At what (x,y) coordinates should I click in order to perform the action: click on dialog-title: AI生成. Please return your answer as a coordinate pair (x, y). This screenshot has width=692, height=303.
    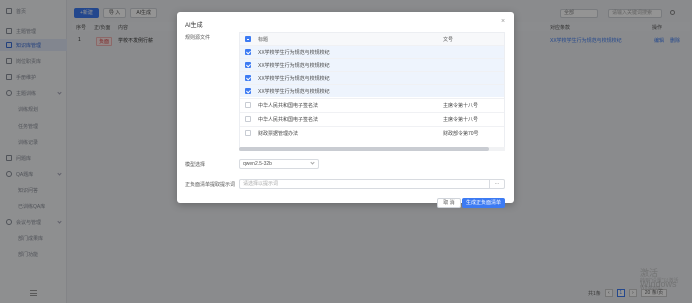
    Looking at the image, I should click on (194, 26).